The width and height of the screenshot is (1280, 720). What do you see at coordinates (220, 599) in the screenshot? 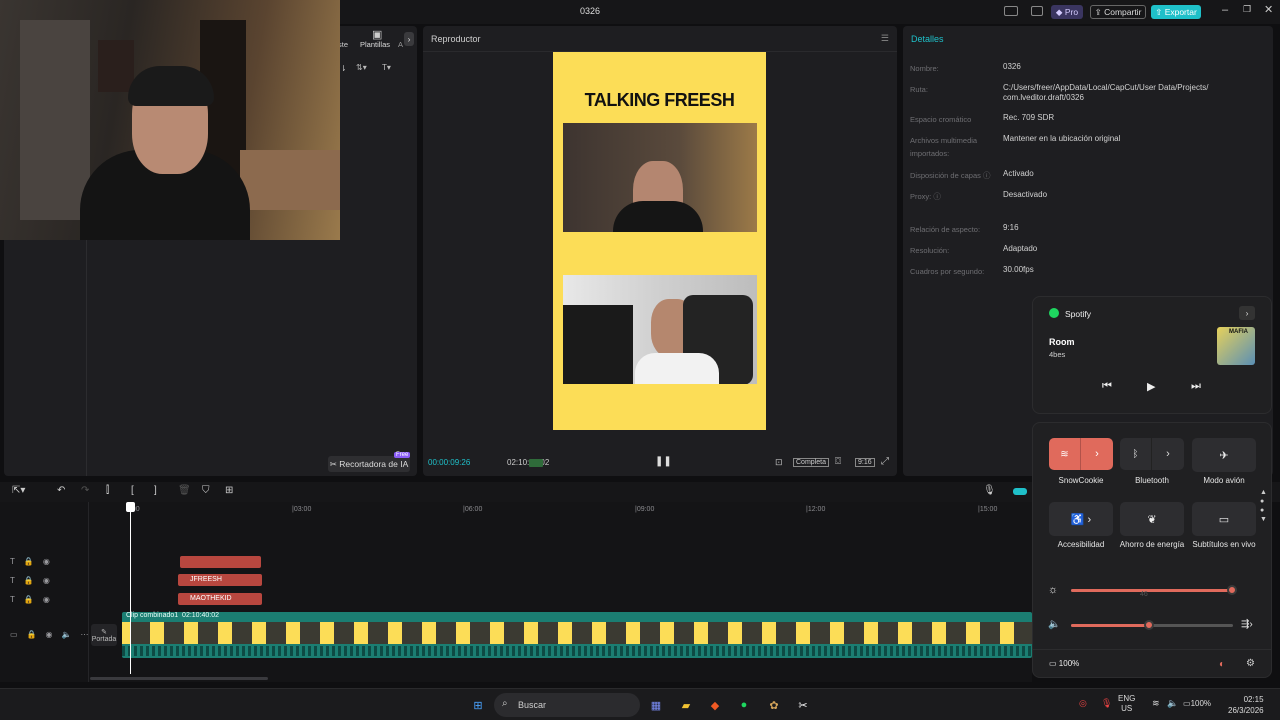
I see `text-clip-3: MAOTHEKID` at bounding box center [220, 599].